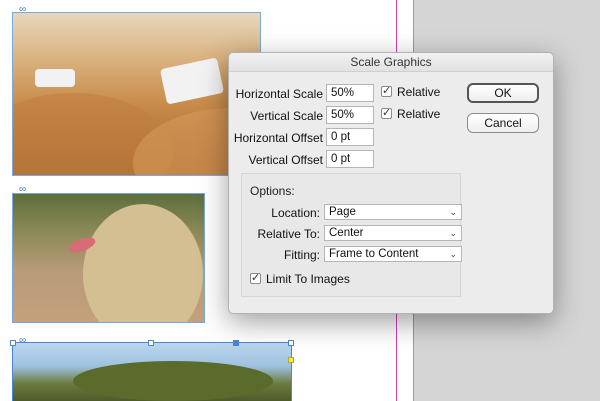 This screenshot has width=600, height=401. What do you see at coordinates (255, 277) in the screenshot?
I see `limit-to-images-checkbox` at bounding box center [255, 277].